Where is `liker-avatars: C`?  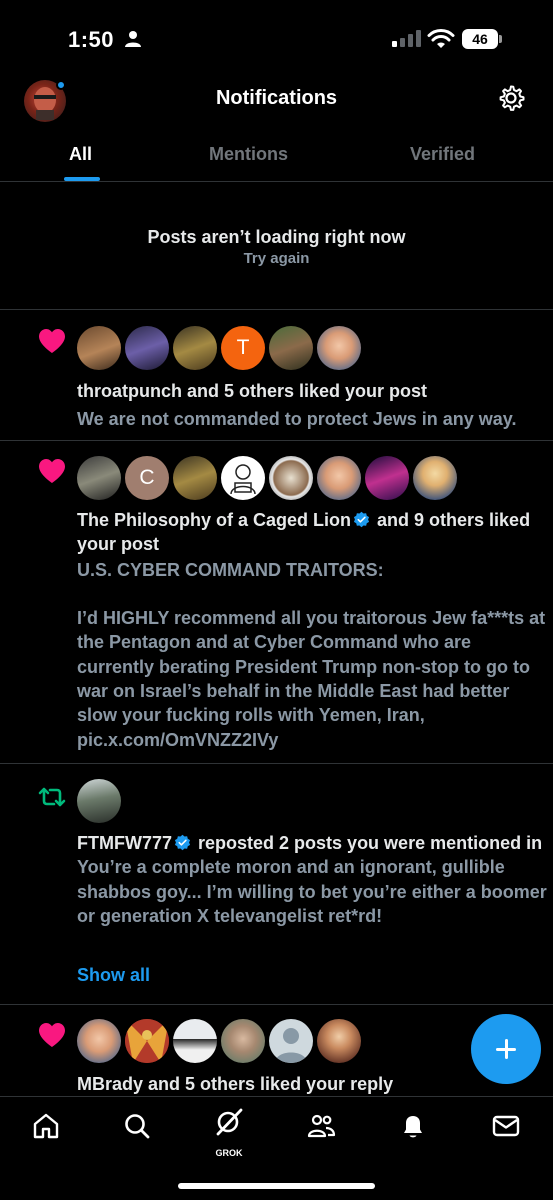
liker-avatars: C is located at coordinates (267, 478).